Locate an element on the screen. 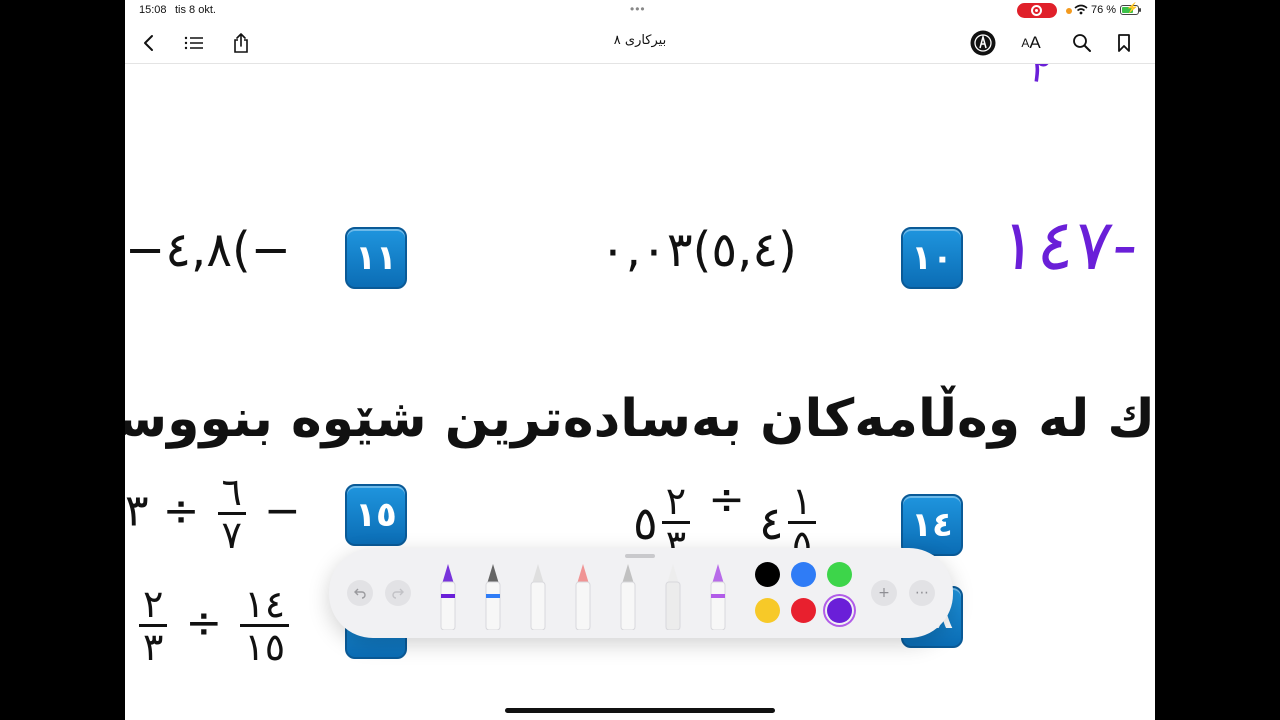 The image size is (1280, 720). document-title: بیرکاری ٨ is located at coordinates (640, 40).